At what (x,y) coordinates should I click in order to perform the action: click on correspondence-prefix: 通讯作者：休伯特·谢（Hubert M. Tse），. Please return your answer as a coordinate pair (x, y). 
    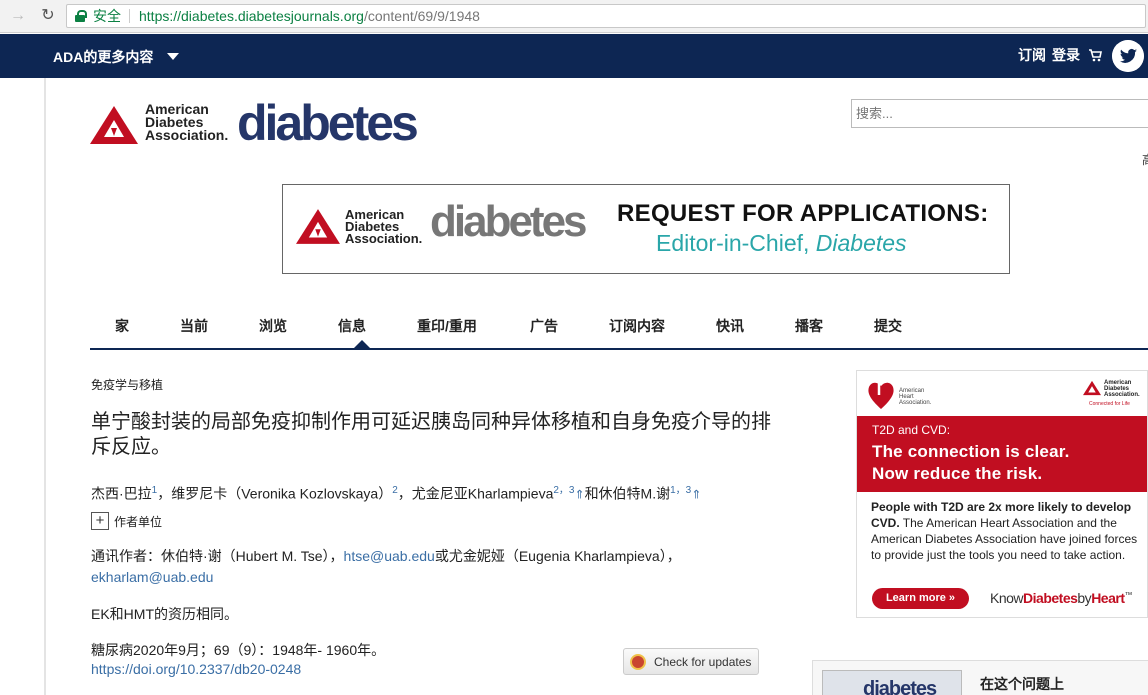
    Looking at the image, I should click on (217, 556).